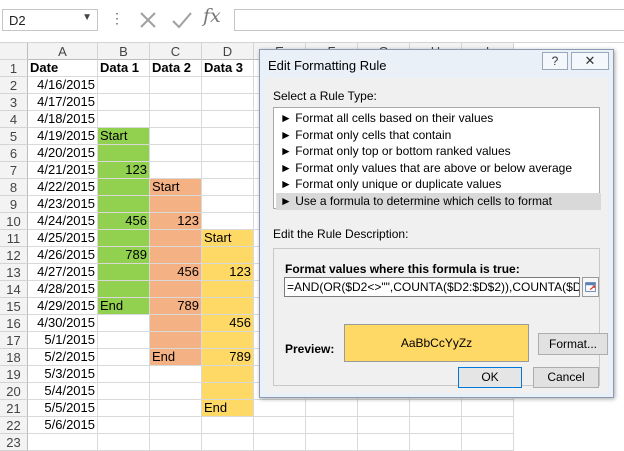 The image size is (624, 451). Describe the element at coordinates (63, 85) in the screenshot. I see `table-cell: 4/16/2015` at that location.